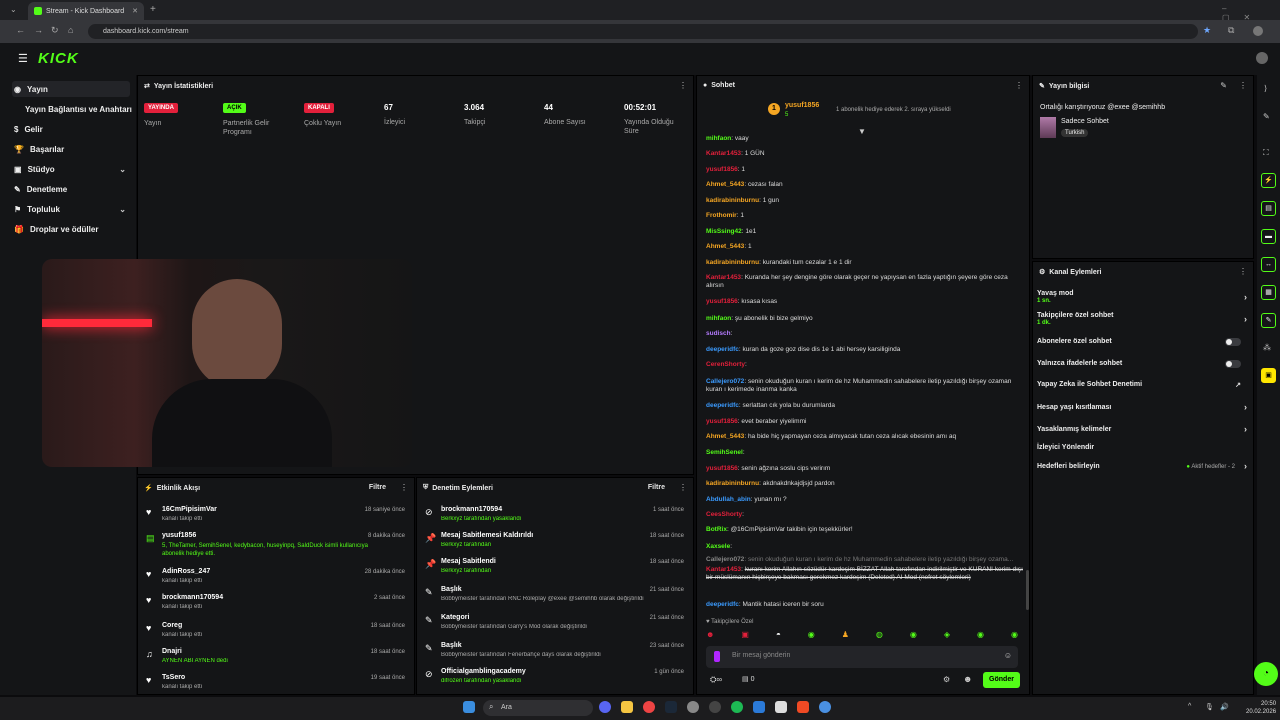  I want to click on chat-username: CerenShorty, so click(725, 364).